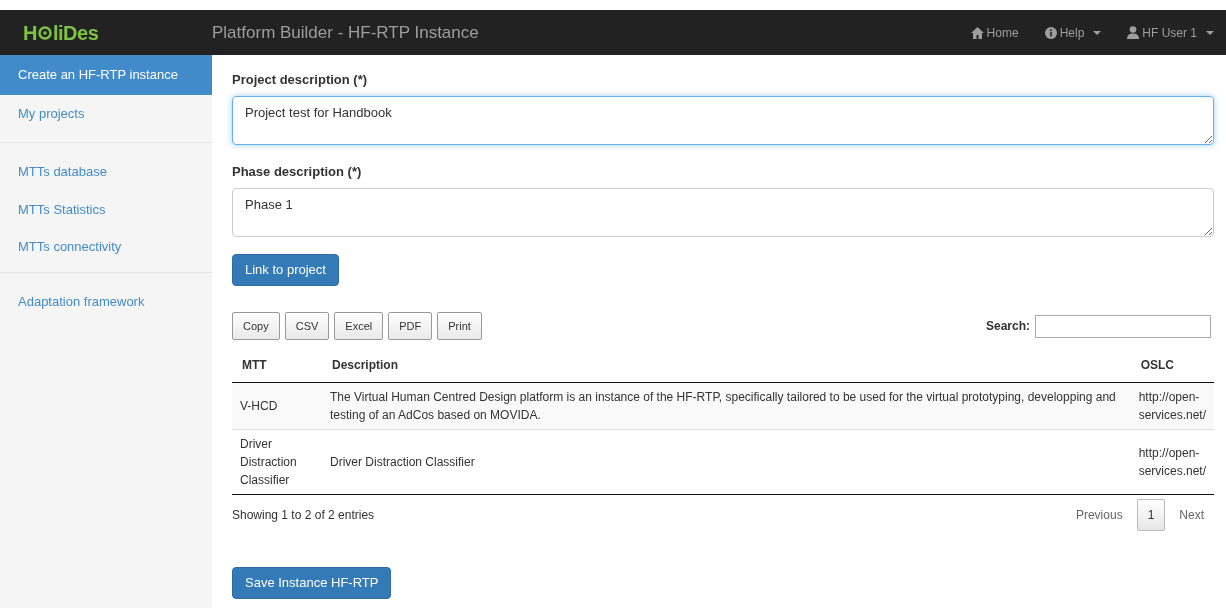 The height and width of the screenshot is (608, 1226). Describe the element at coordinates (1007, 326) in the screenshot. I see `search-label: Search:` at that location.